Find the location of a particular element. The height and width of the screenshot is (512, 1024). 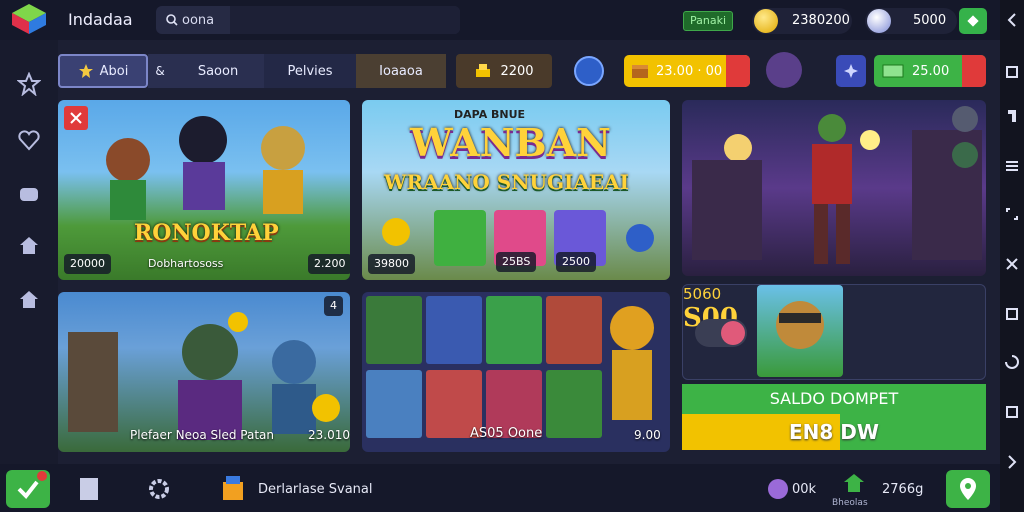

tab-ioaaoa: Ioaaoa is located at coordinates (401, 71).